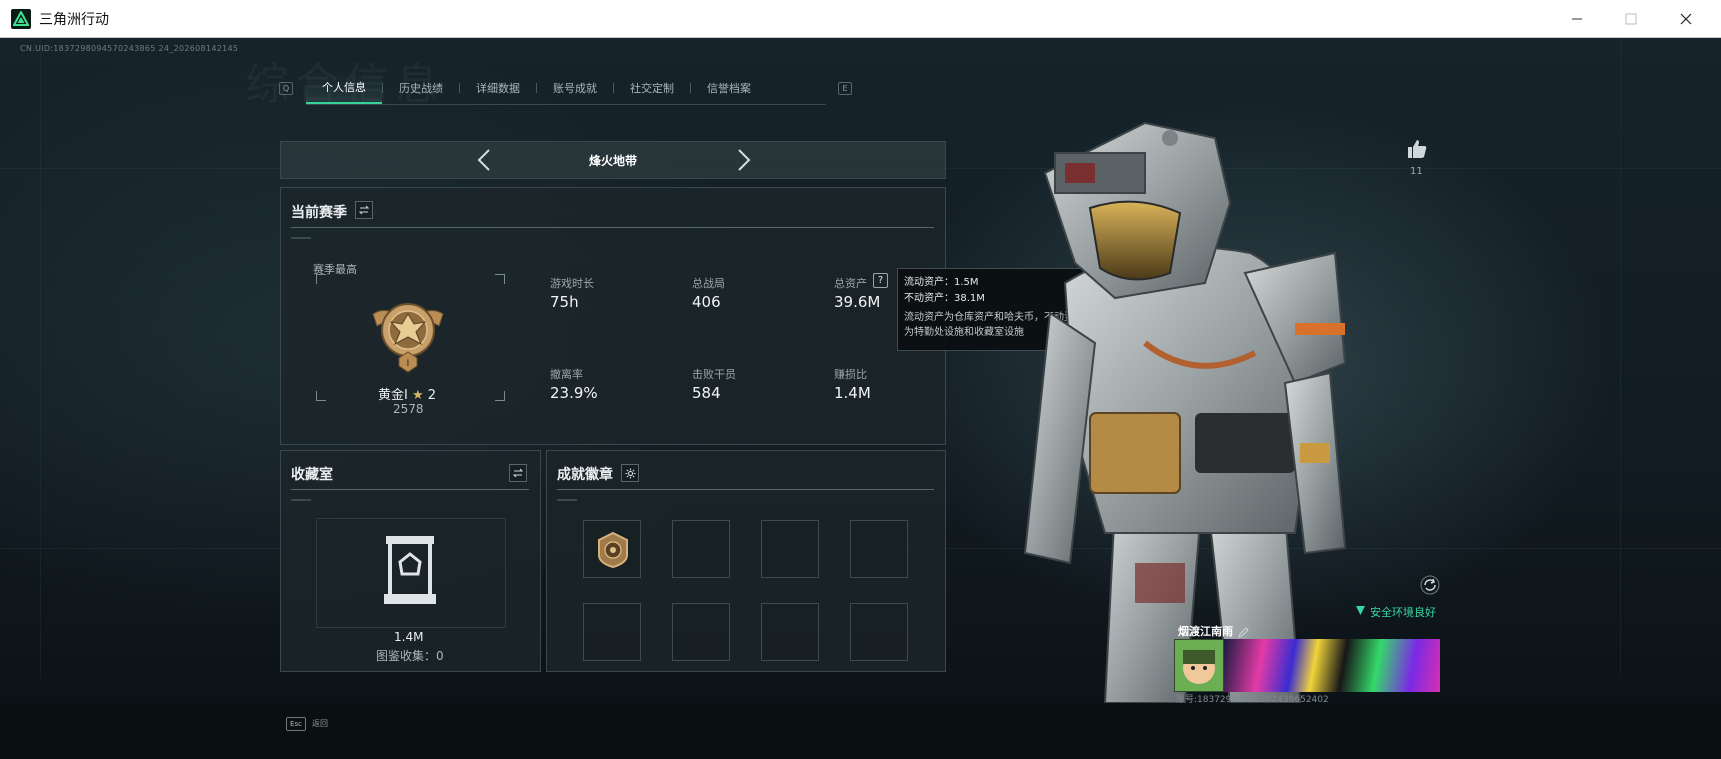 Image resolution: width=1721 pixels, height=759 pixels. Describe the element at coordinates (74, 19) in the screenshot. I see `window-title: 三角洲行动` at that location.